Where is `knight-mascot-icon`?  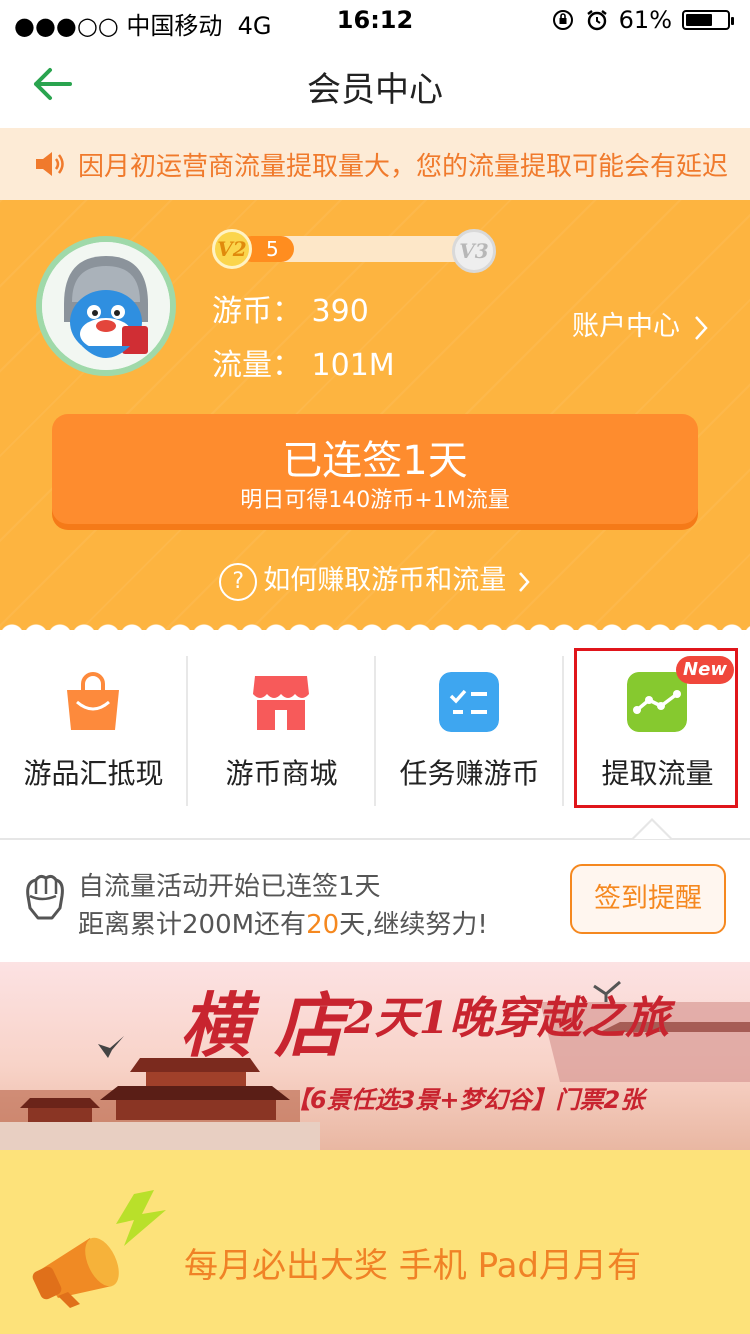 knight-mascot-icon is located at coordinates (106, 306).